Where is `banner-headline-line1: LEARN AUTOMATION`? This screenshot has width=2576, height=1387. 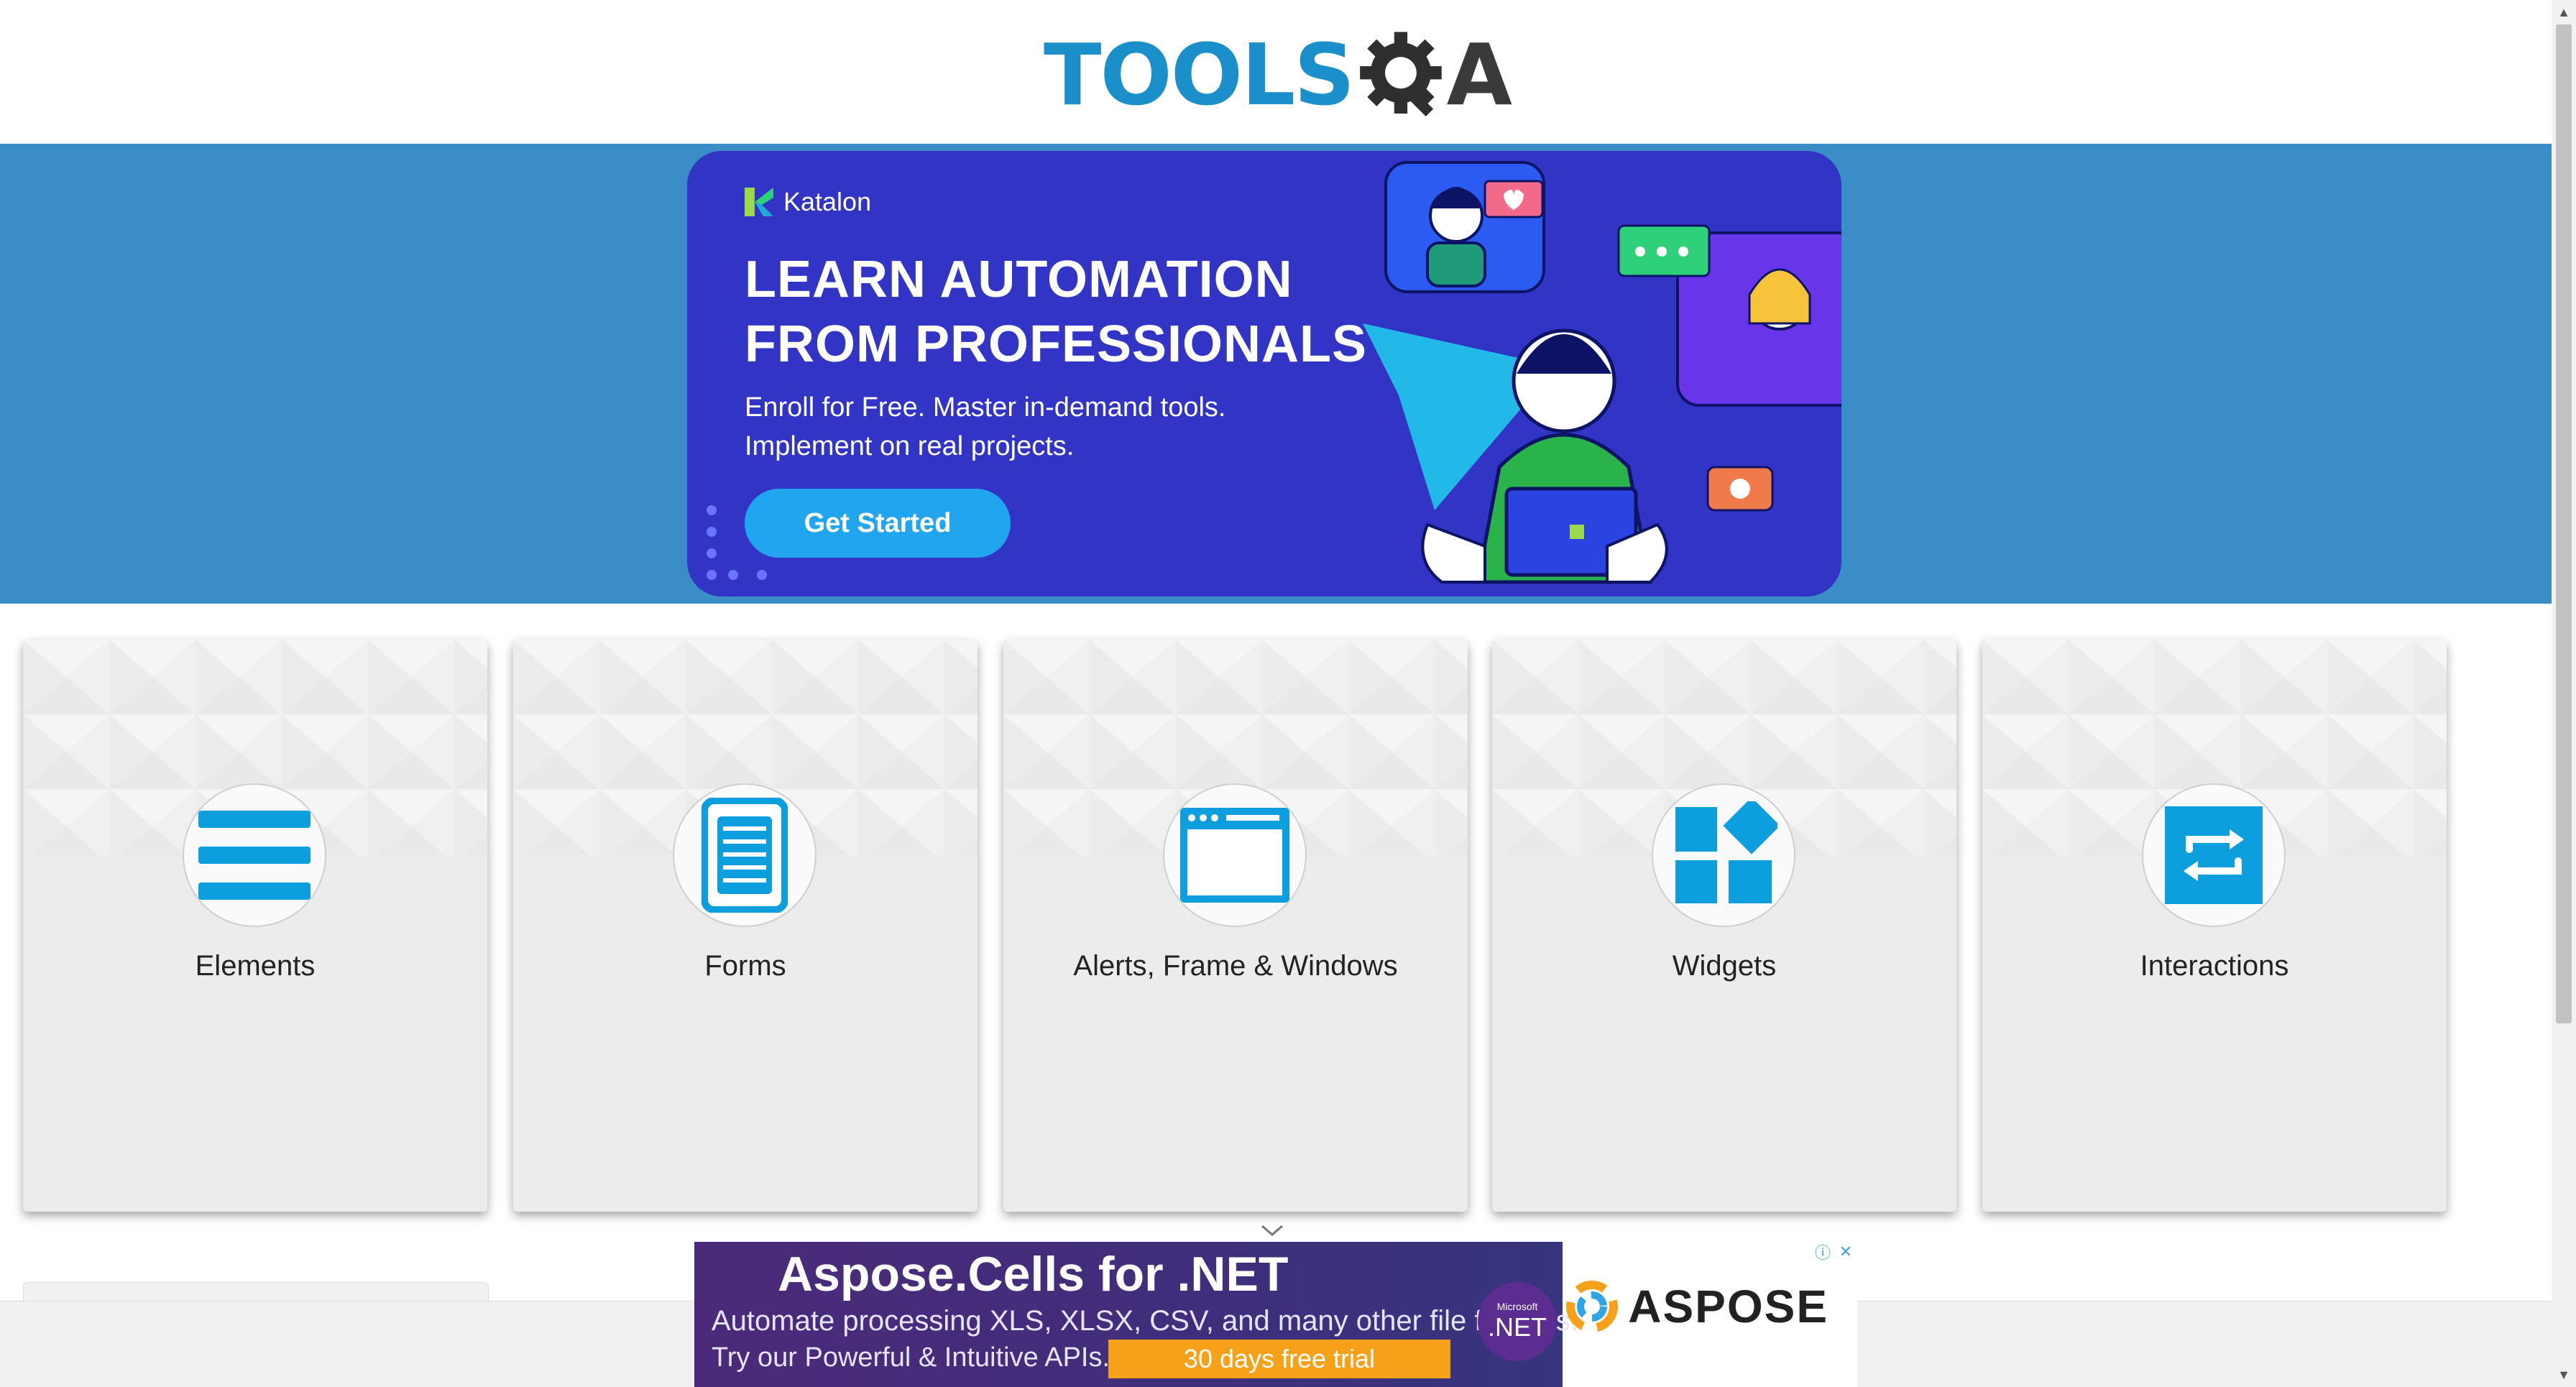 banner-headline-line1: LEARN AUTOMATION is located at coordinates (1019, 279).